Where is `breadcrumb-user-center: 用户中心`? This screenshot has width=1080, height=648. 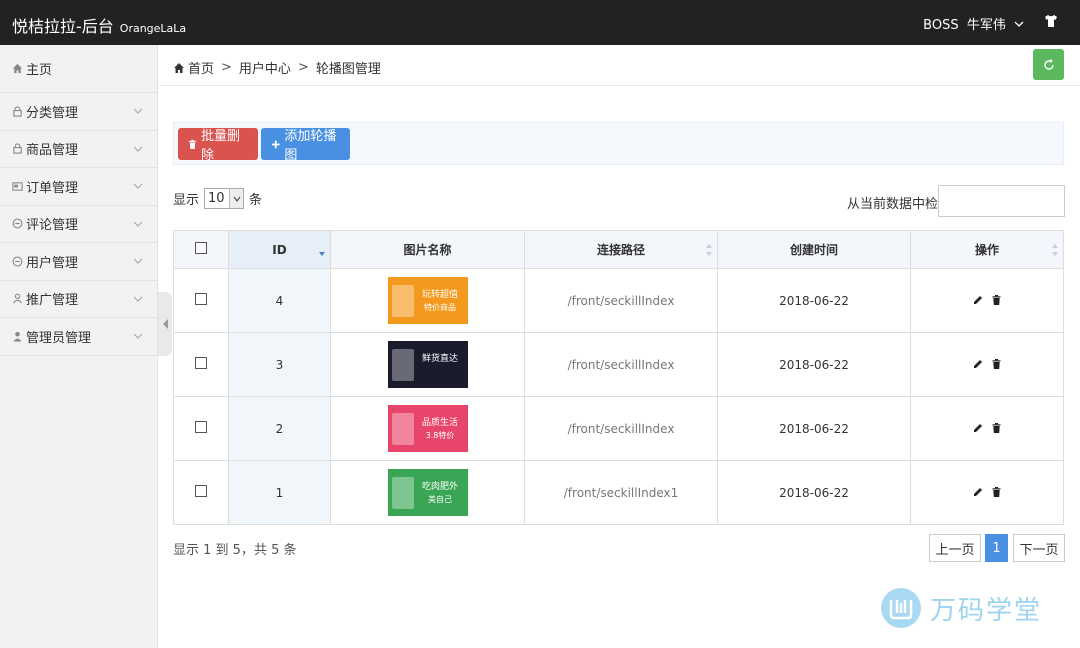
breadcrumb-user-center: 用户中心 is located at coordinates (265, 67).